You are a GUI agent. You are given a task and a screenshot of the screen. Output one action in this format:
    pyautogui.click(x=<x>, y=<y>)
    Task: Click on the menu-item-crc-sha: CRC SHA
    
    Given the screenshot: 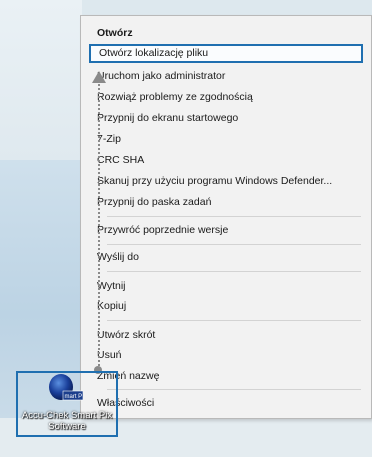 What is the action you would take?
    pyautogui.click(x=226, y=160)
    